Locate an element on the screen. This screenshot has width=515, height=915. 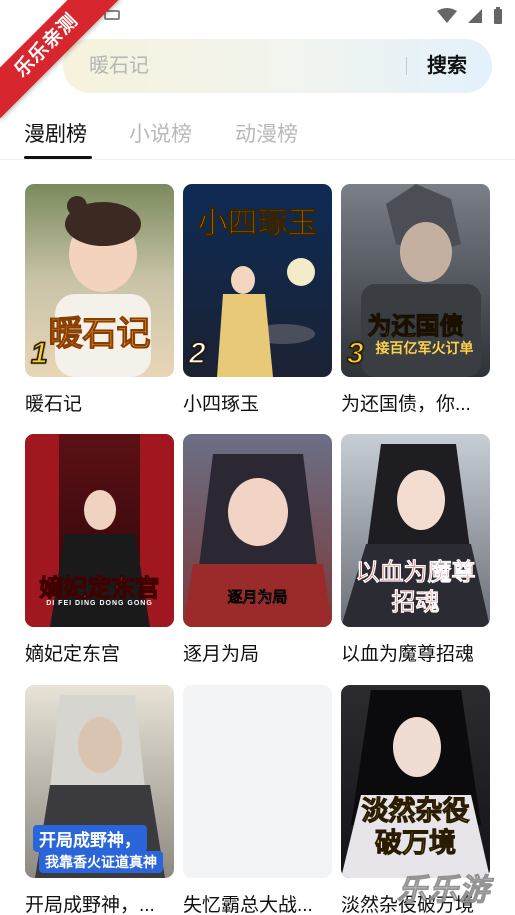
rank-badge: 2 is located at coordinates (197, 353).